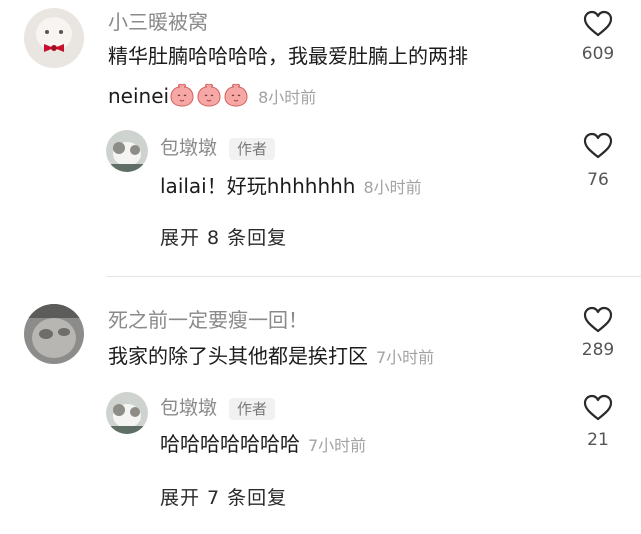 Image resolution: width=641 pixels, height=534 pixels. I want to click on comment-username: 死之前一定要瘦一回！, so click(208, 320).